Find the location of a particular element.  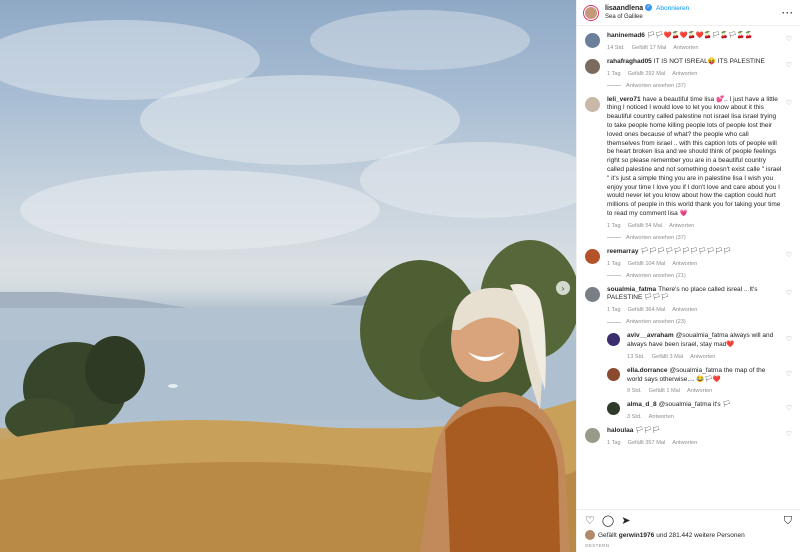

comment-likes: Gefällt 1 Mal is located at coordinates (664, 391).